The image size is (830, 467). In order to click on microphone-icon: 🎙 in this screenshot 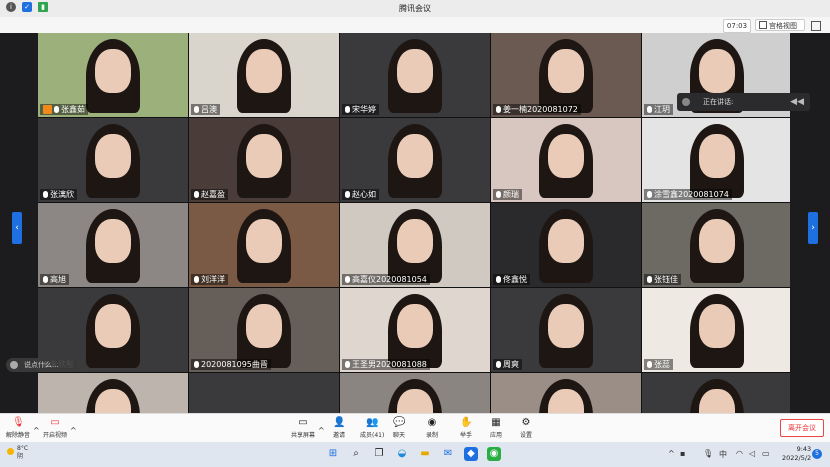, I will do `click(708, 453)`.